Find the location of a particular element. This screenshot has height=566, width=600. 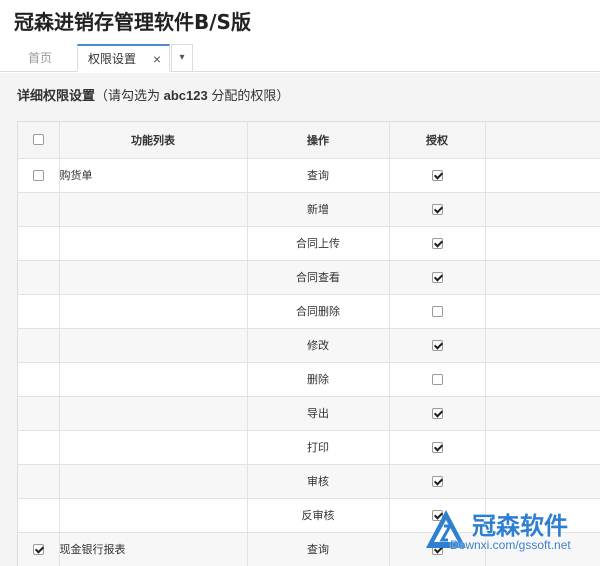

table-row: 导出 is located at coordinates (309, 413).